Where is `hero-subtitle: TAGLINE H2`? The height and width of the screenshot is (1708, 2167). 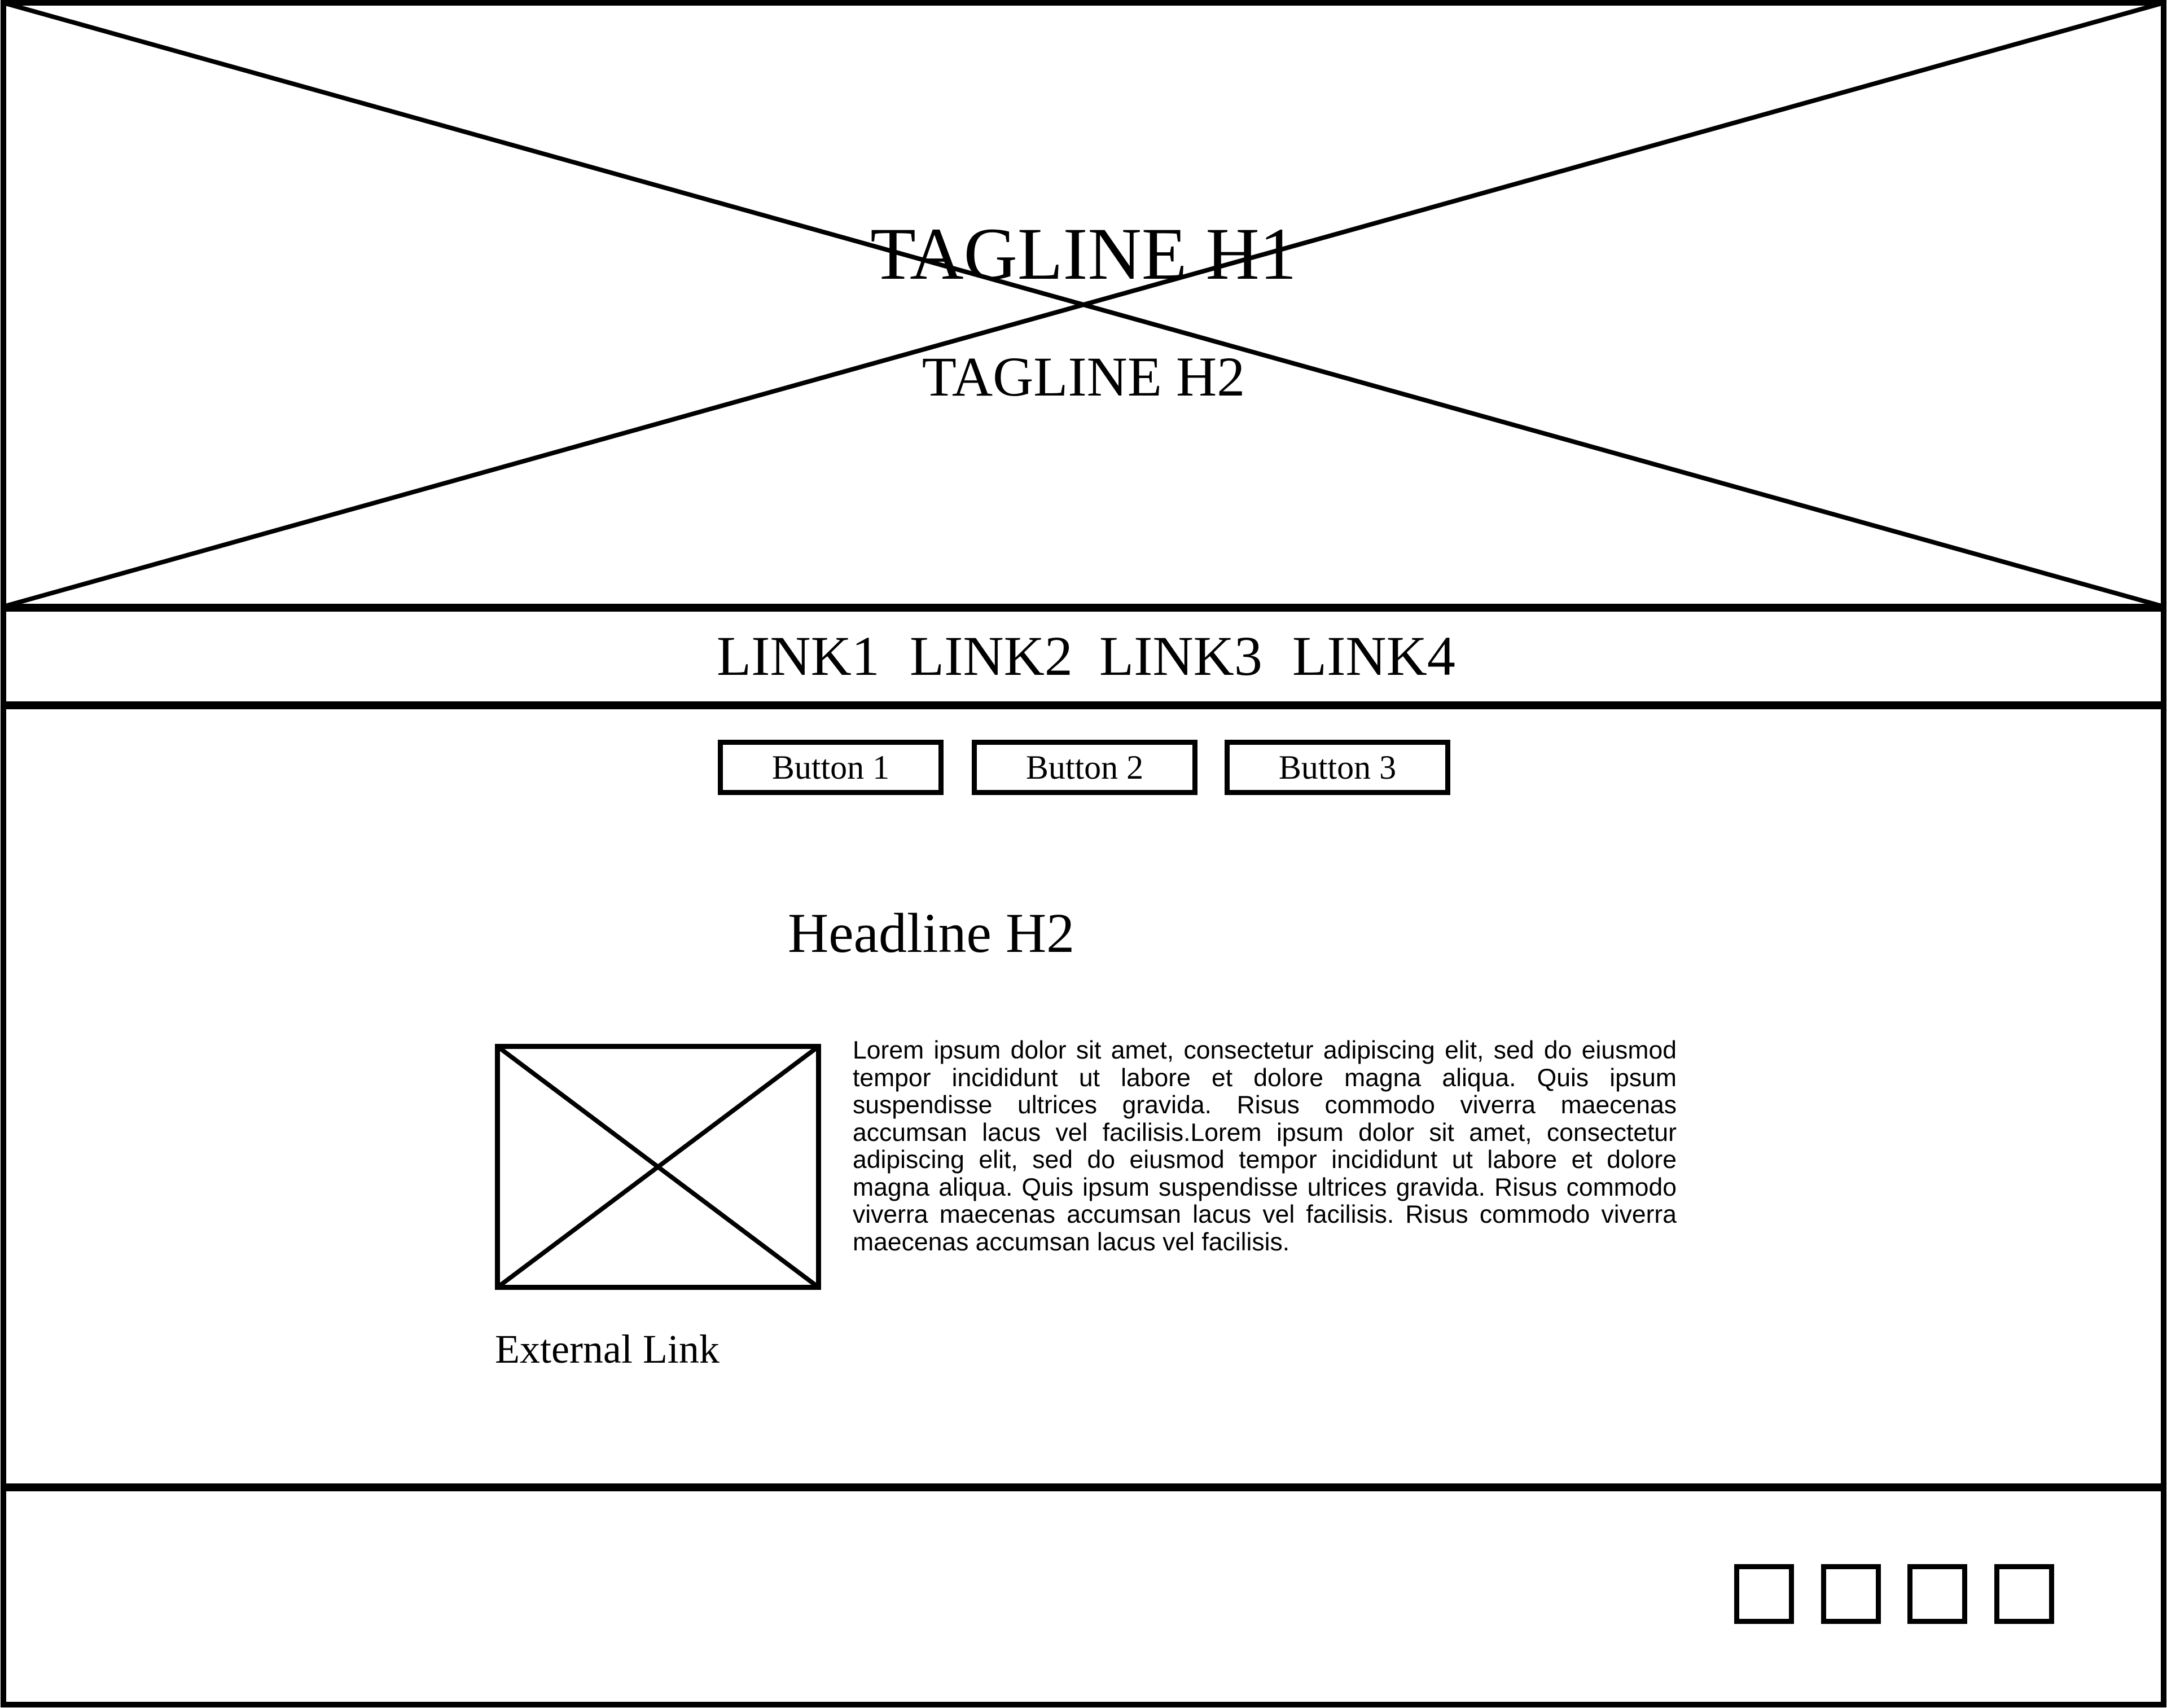
hero-subtitle: TAGLINE H2 is located at coordinates (1083, 376).